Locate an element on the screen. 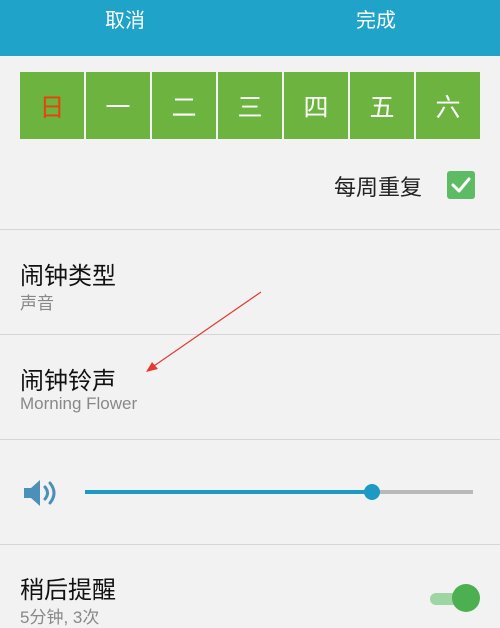 The height and width of the screenshot is (628, 500). volume-slider-fill is located at coordinates (228, 492).